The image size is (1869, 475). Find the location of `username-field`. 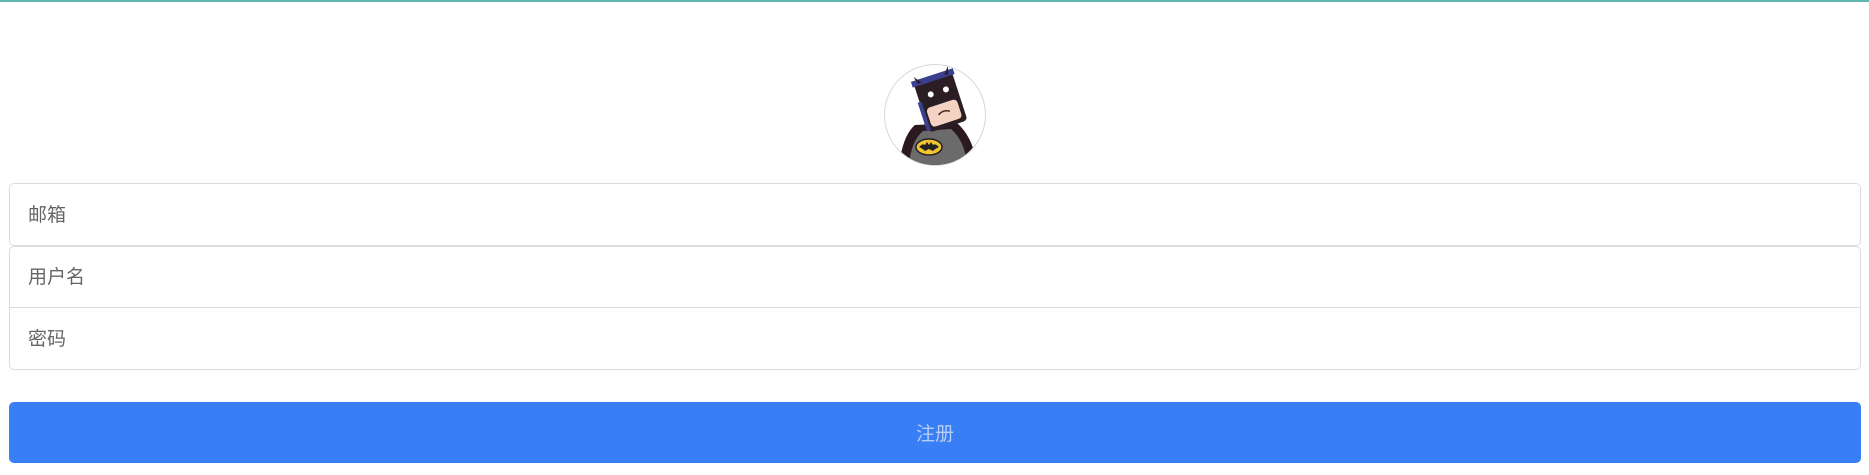

username-field is located at coordinates (935, 277).